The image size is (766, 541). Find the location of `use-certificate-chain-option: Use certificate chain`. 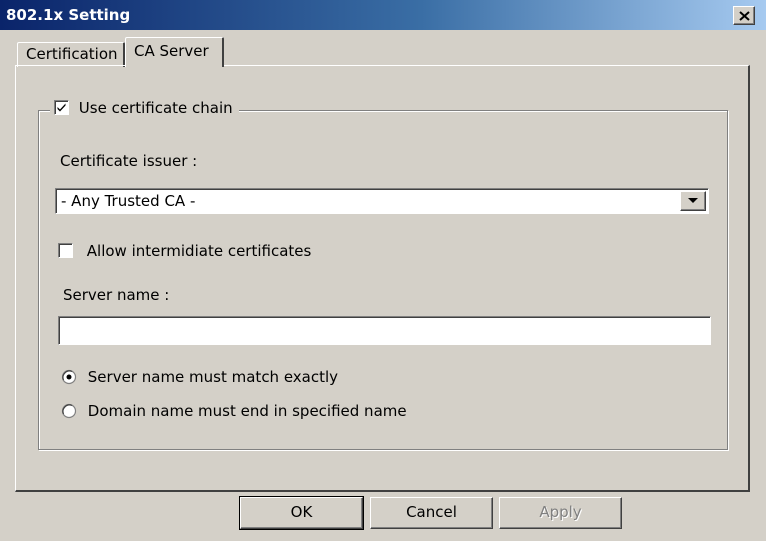

use-certificate-chain-option: Use certificate chain is located at coordinates (144, 110).